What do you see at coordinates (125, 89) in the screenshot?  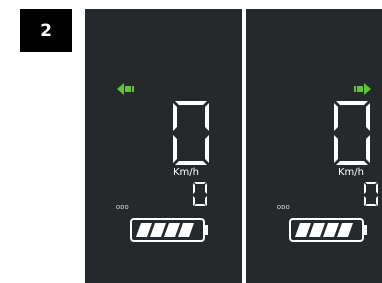 I see `left-turn-arrow-icon` at bounding box center [125, 89].